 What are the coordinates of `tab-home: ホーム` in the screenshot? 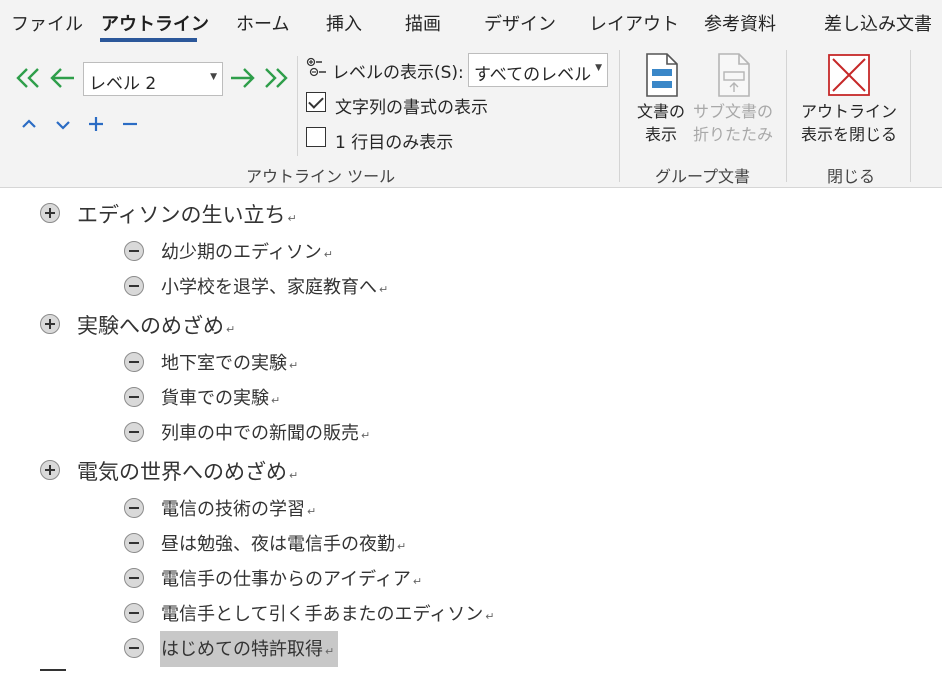 It's located at (262, 23).